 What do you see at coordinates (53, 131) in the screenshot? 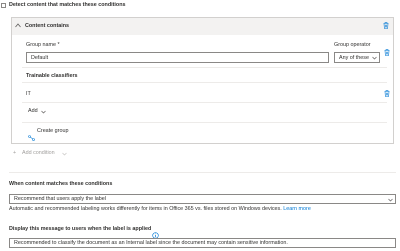
I see `create-group-label: Create group` at bounding box center [53, 131].